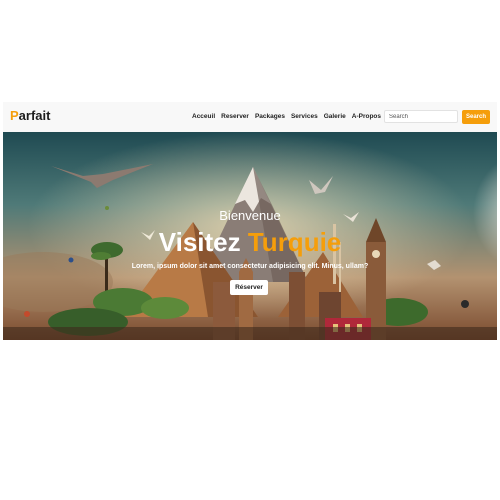 The height and width of the screenshot is (500, 500). I want to click on search-input, so click(421, 116).